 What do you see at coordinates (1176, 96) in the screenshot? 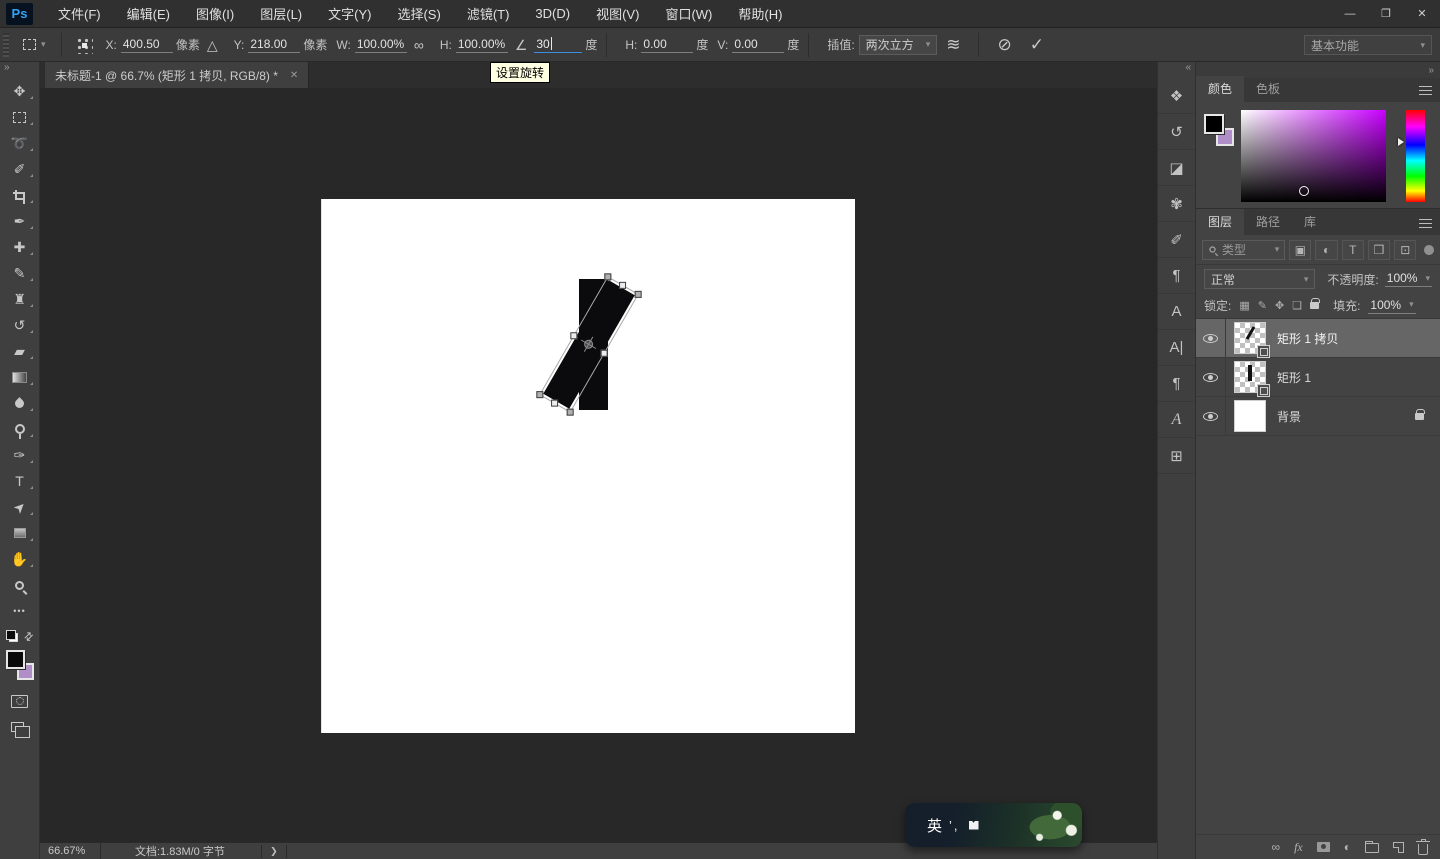
I see `properties-panel-button: ❖` at bounding box center [1176, 96].